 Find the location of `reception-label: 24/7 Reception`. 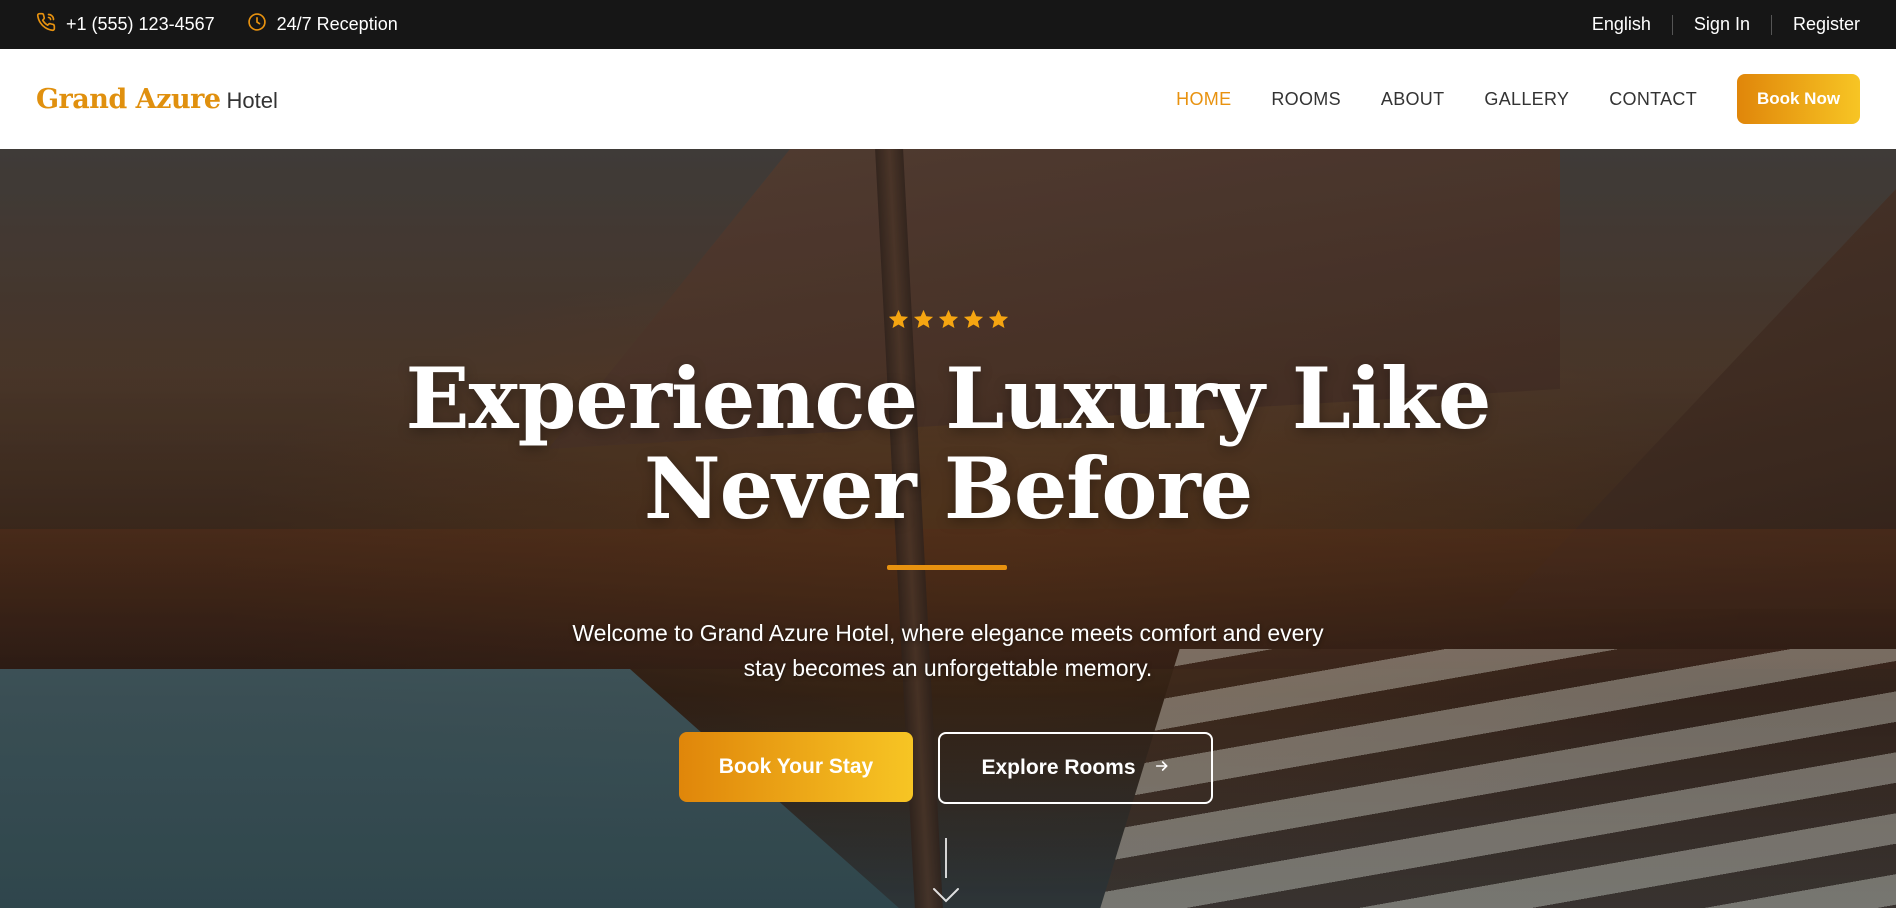

reception-label: 24/7 Reception is located at coordinates (337, 24).